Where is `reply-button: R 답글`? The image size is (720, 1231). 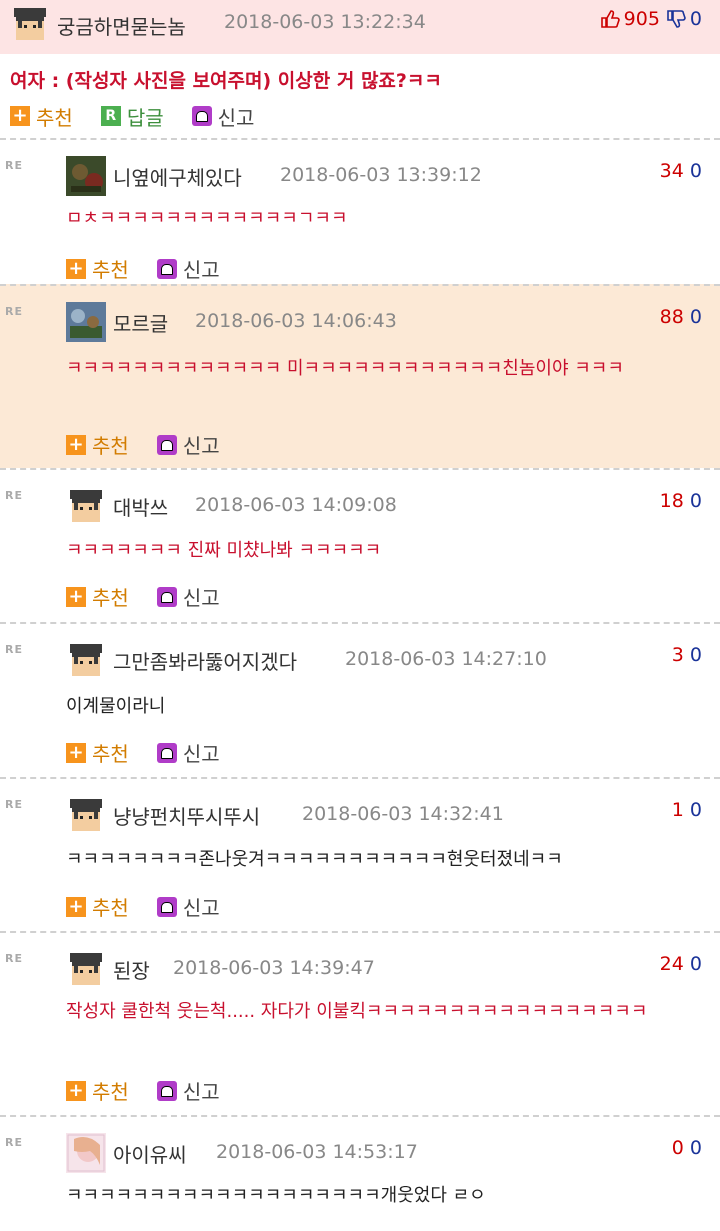 reply-button: R 답글 is located at coordinates (132, 116).